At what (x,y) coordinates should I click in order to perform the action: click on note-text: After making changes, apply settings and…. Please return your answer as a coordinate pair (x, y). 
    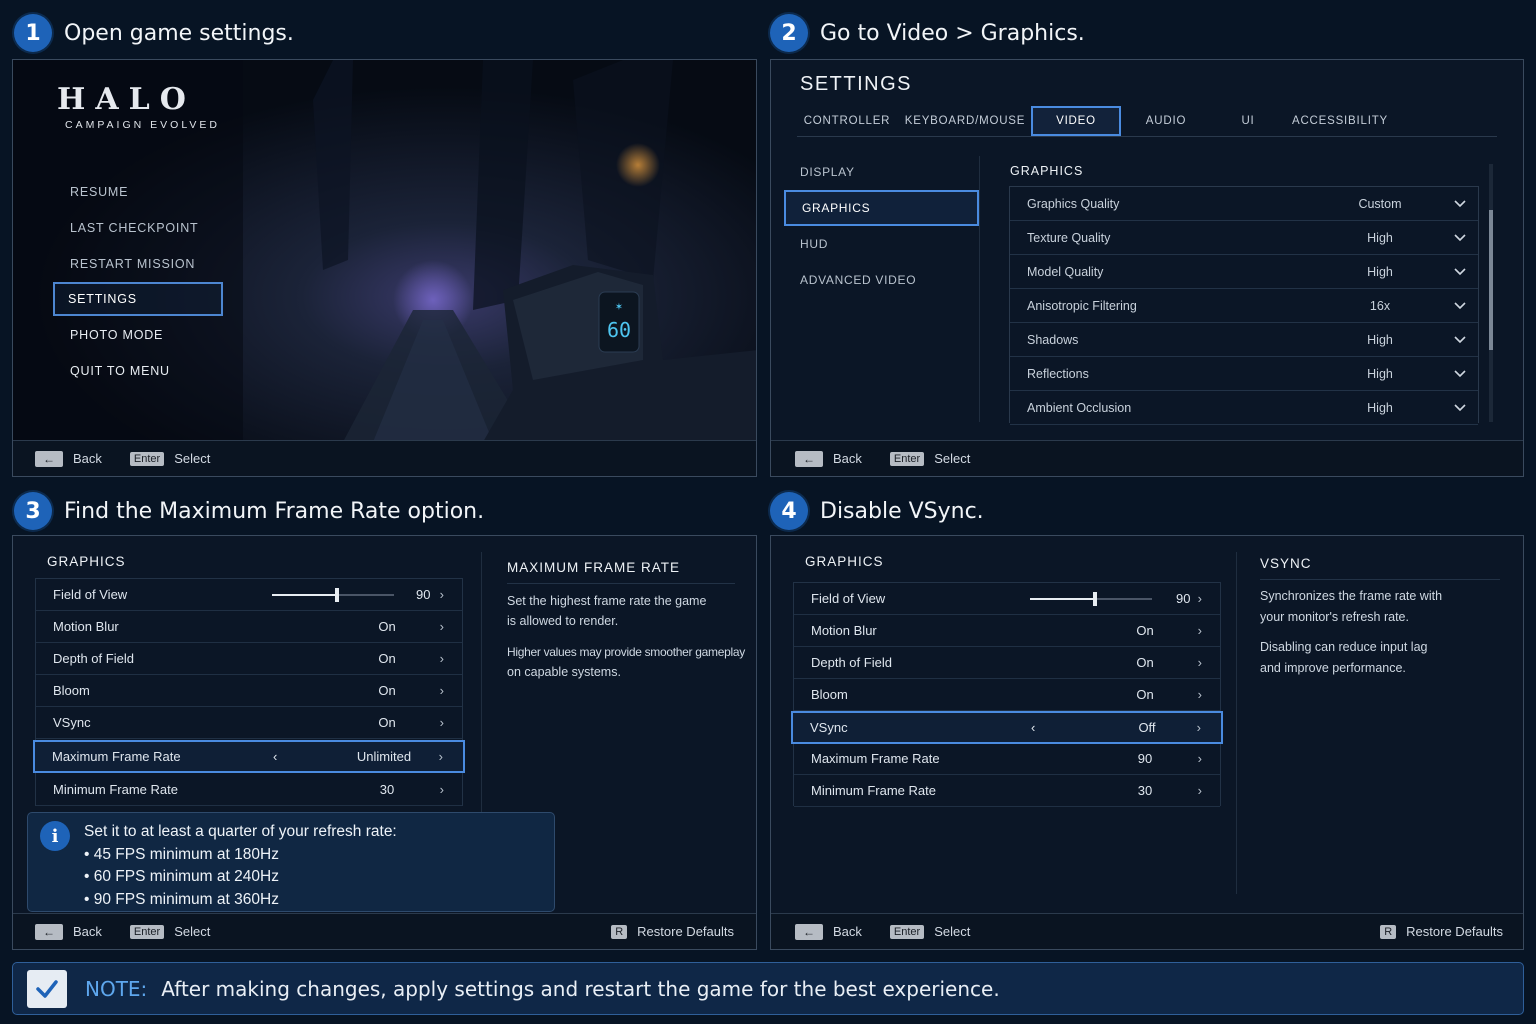
    Looking at the image, I should click on (580, 988).